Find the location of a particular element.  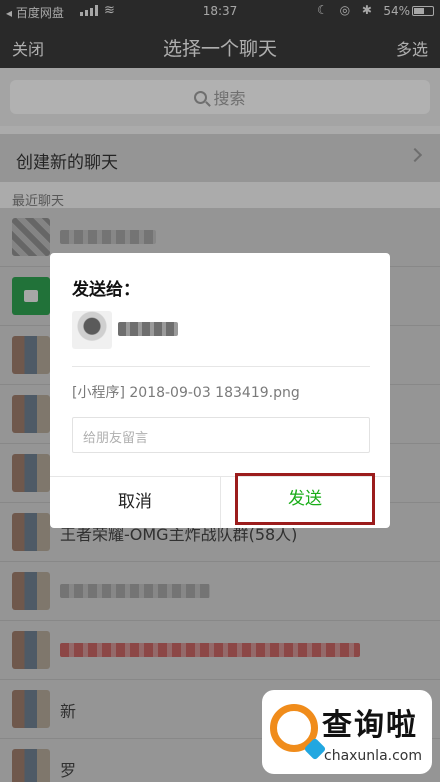

watermark: 查询啦 chaxunla.com is located at coordinates (347, 732).